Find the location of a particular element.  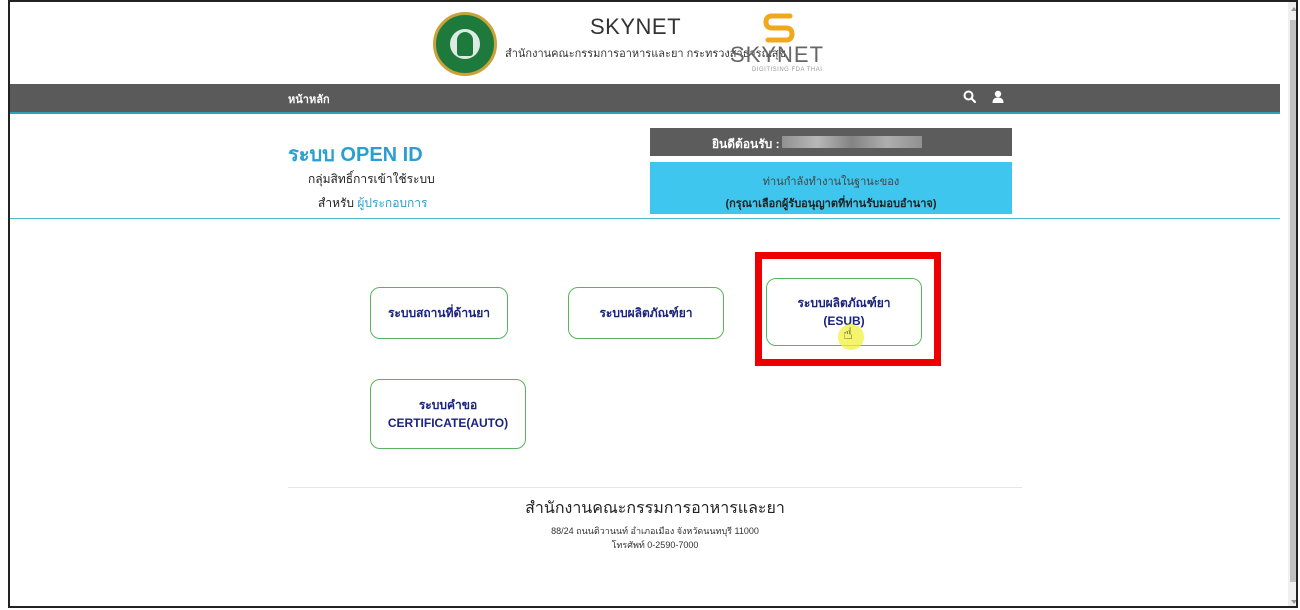

ministry-seal-icon is located at coordinates (465, 44).